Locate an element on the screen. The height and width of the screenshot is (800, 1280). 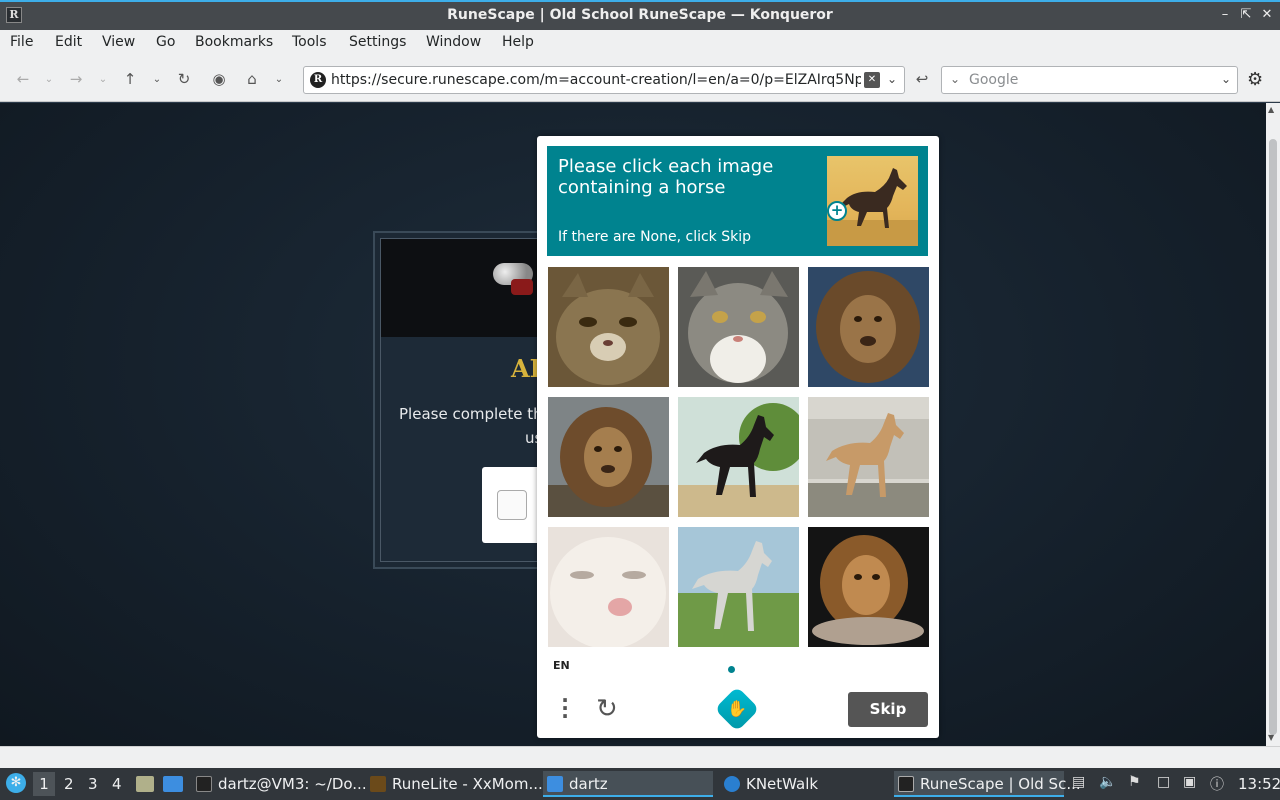
close-icon: ✕ is located at coordinates (1267, 15).